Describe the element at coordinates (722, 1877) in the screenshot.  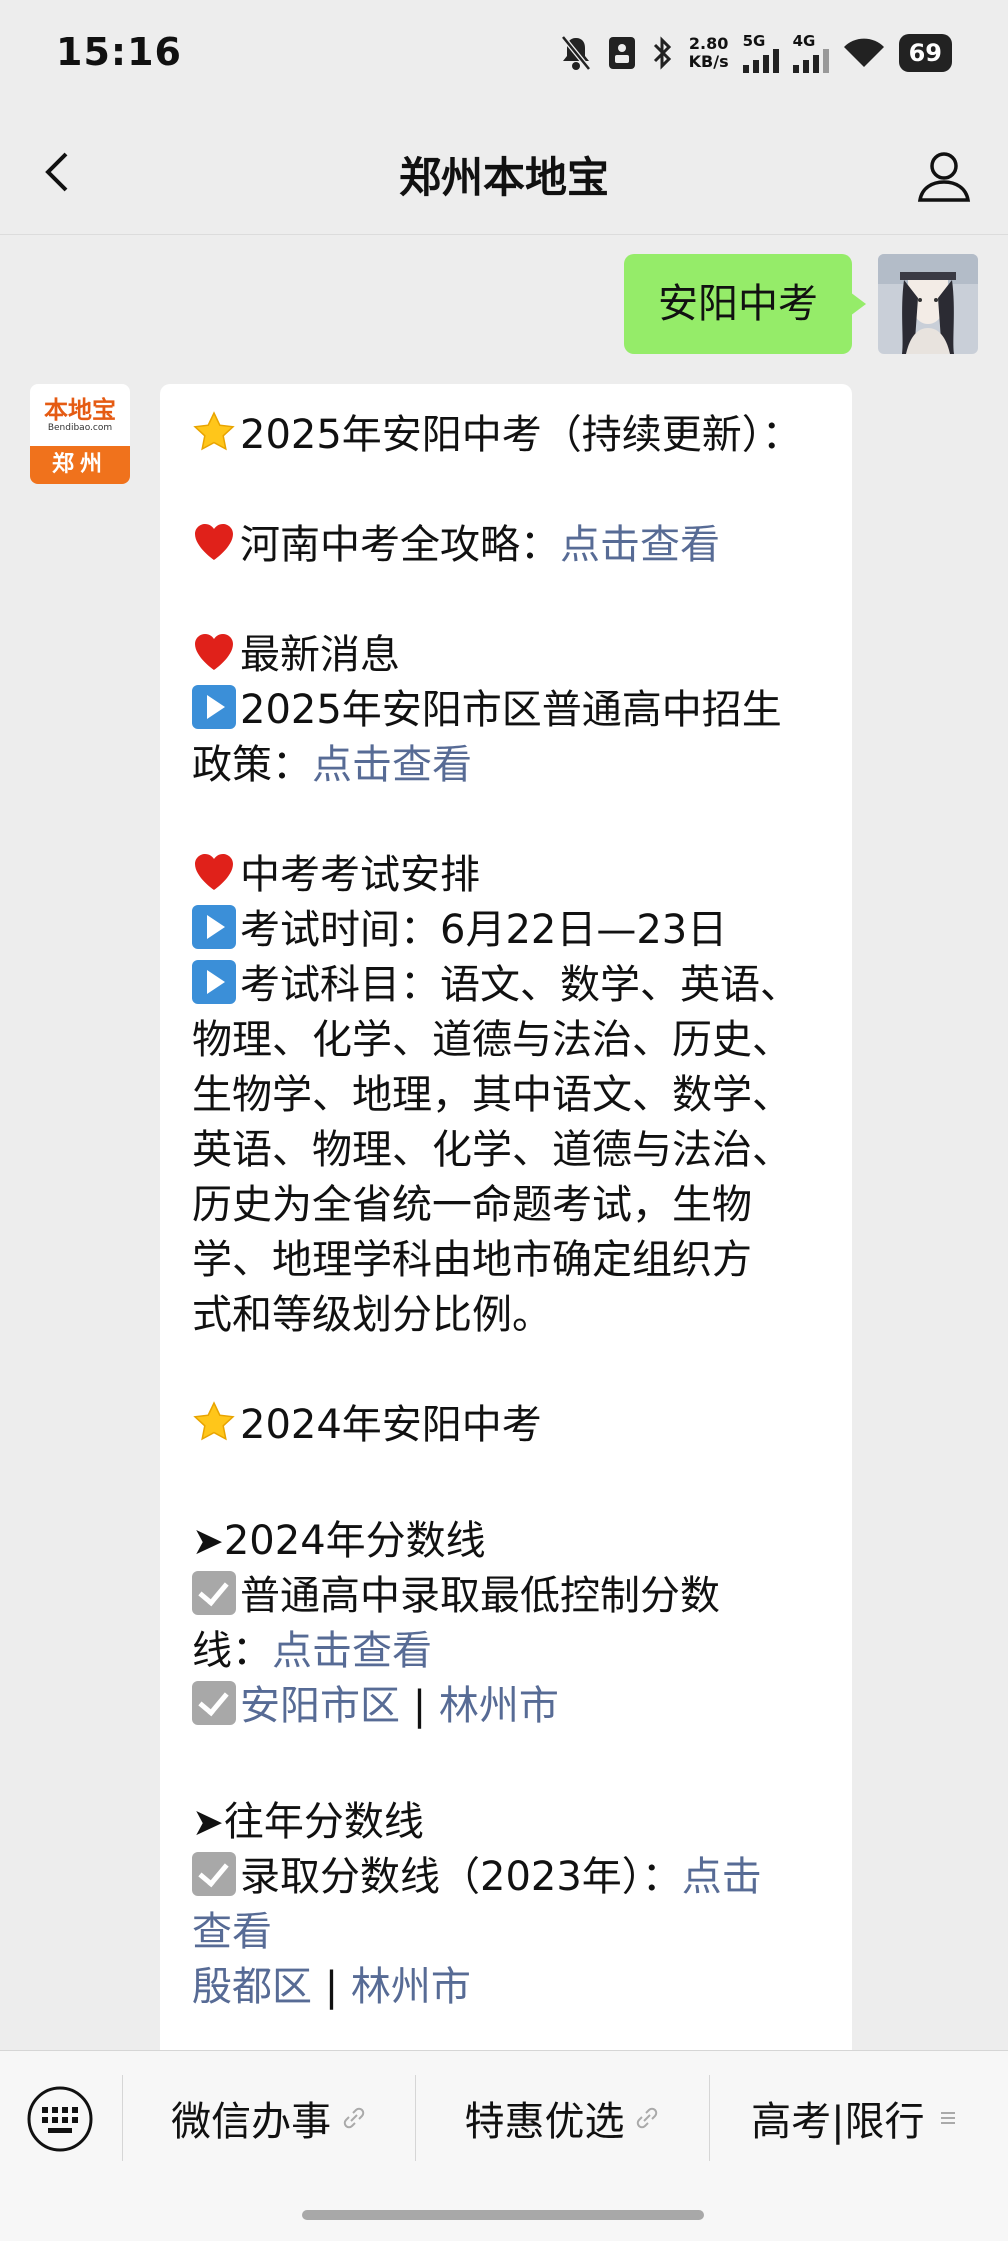
I see `link-click: 点击` at that location.